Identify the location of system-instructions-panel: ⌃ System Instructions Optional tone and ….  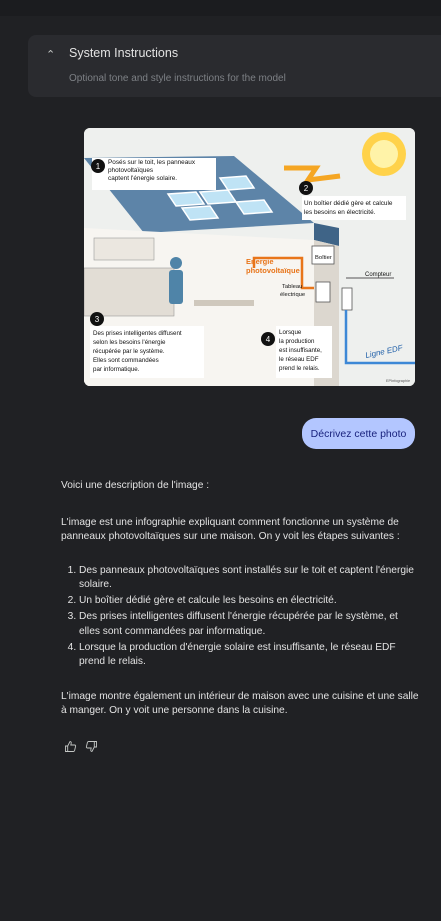
(234, 66).